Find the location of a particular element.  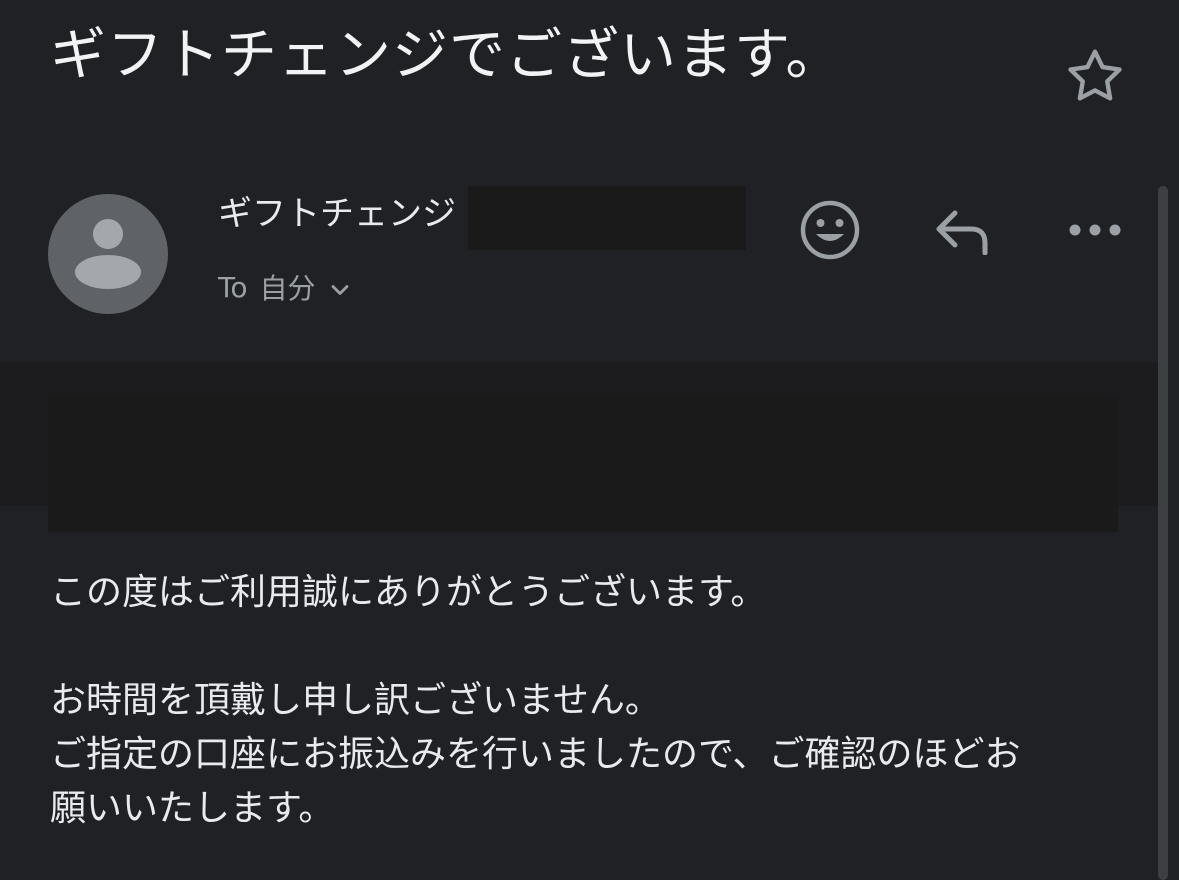

star-button is located at coordinates (1095, 77).